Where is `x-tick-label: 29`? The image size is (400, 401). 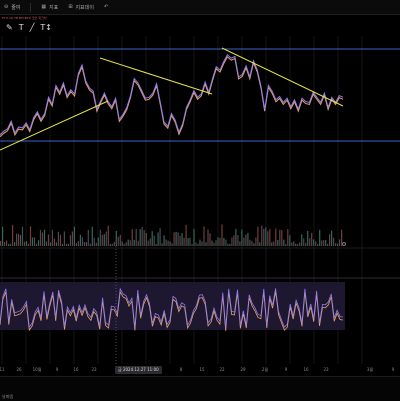
x-tick-label: 29 is located at coordinates (243, 369).